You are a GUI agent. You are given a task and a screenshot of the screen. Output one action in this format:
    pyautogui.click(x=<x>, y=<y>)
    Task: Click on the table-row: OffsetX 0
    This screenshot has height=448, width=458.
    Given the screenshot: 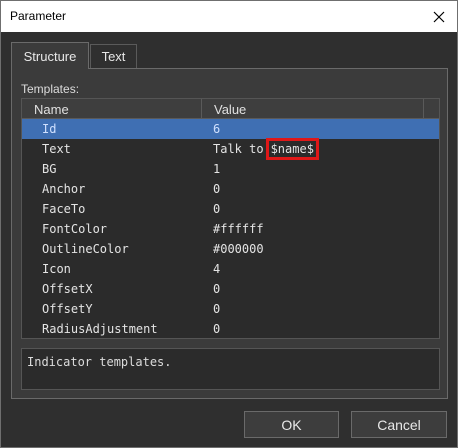 What is the action you would take?
    pyautogui.click(x=230, y=289)
    